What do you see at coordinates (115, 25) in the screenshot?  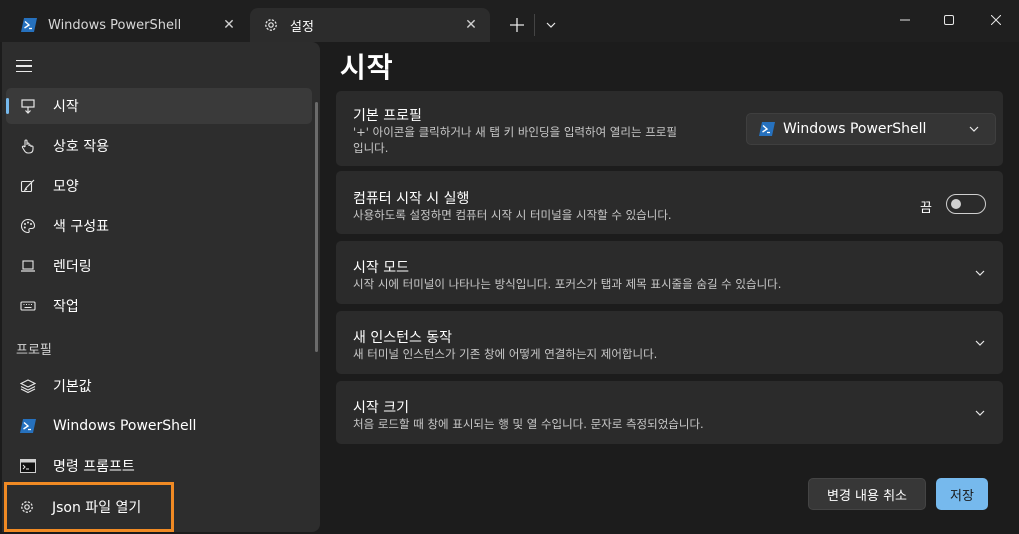 I see `tab-label: Windows PowerShell` at bounding box center [115, 25].